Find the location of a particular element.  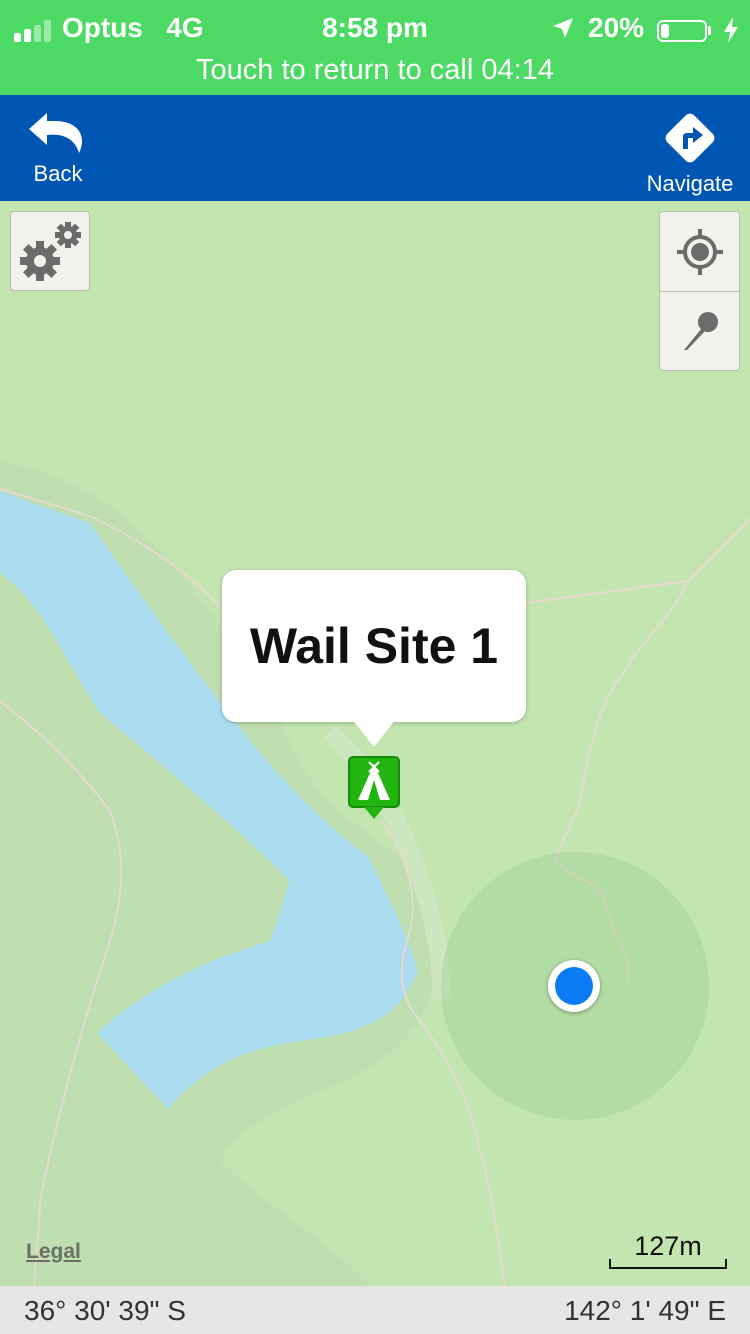

scale-label: 127m is located at coordinates (668, 1246).